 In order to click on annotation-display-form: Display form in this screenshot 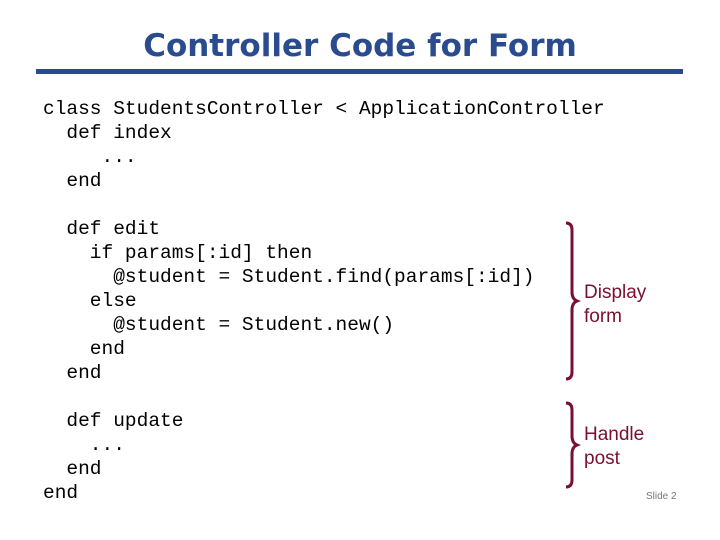, I will do `click(615, 305)`.